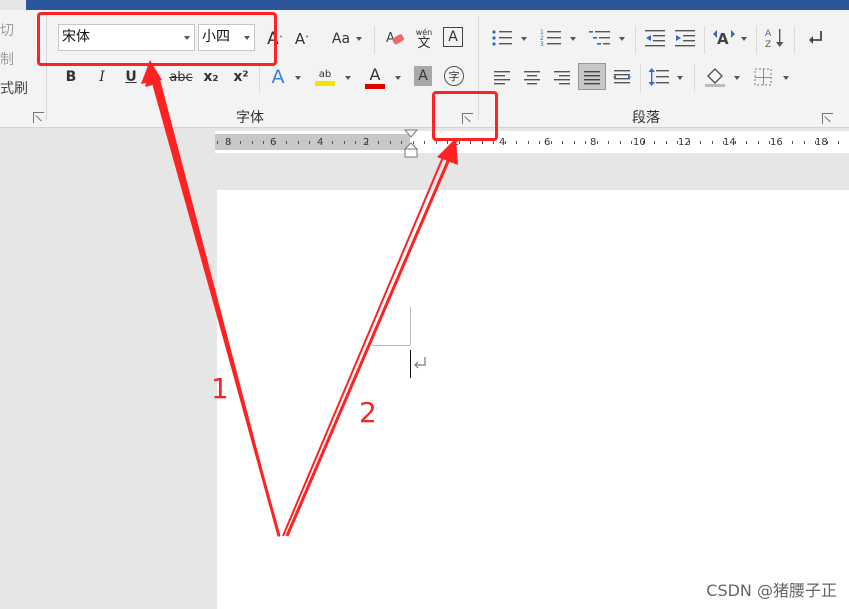 This screenshot has height=609, width=849. I want to click on annotation-label-1: 1, so click(220, 388).